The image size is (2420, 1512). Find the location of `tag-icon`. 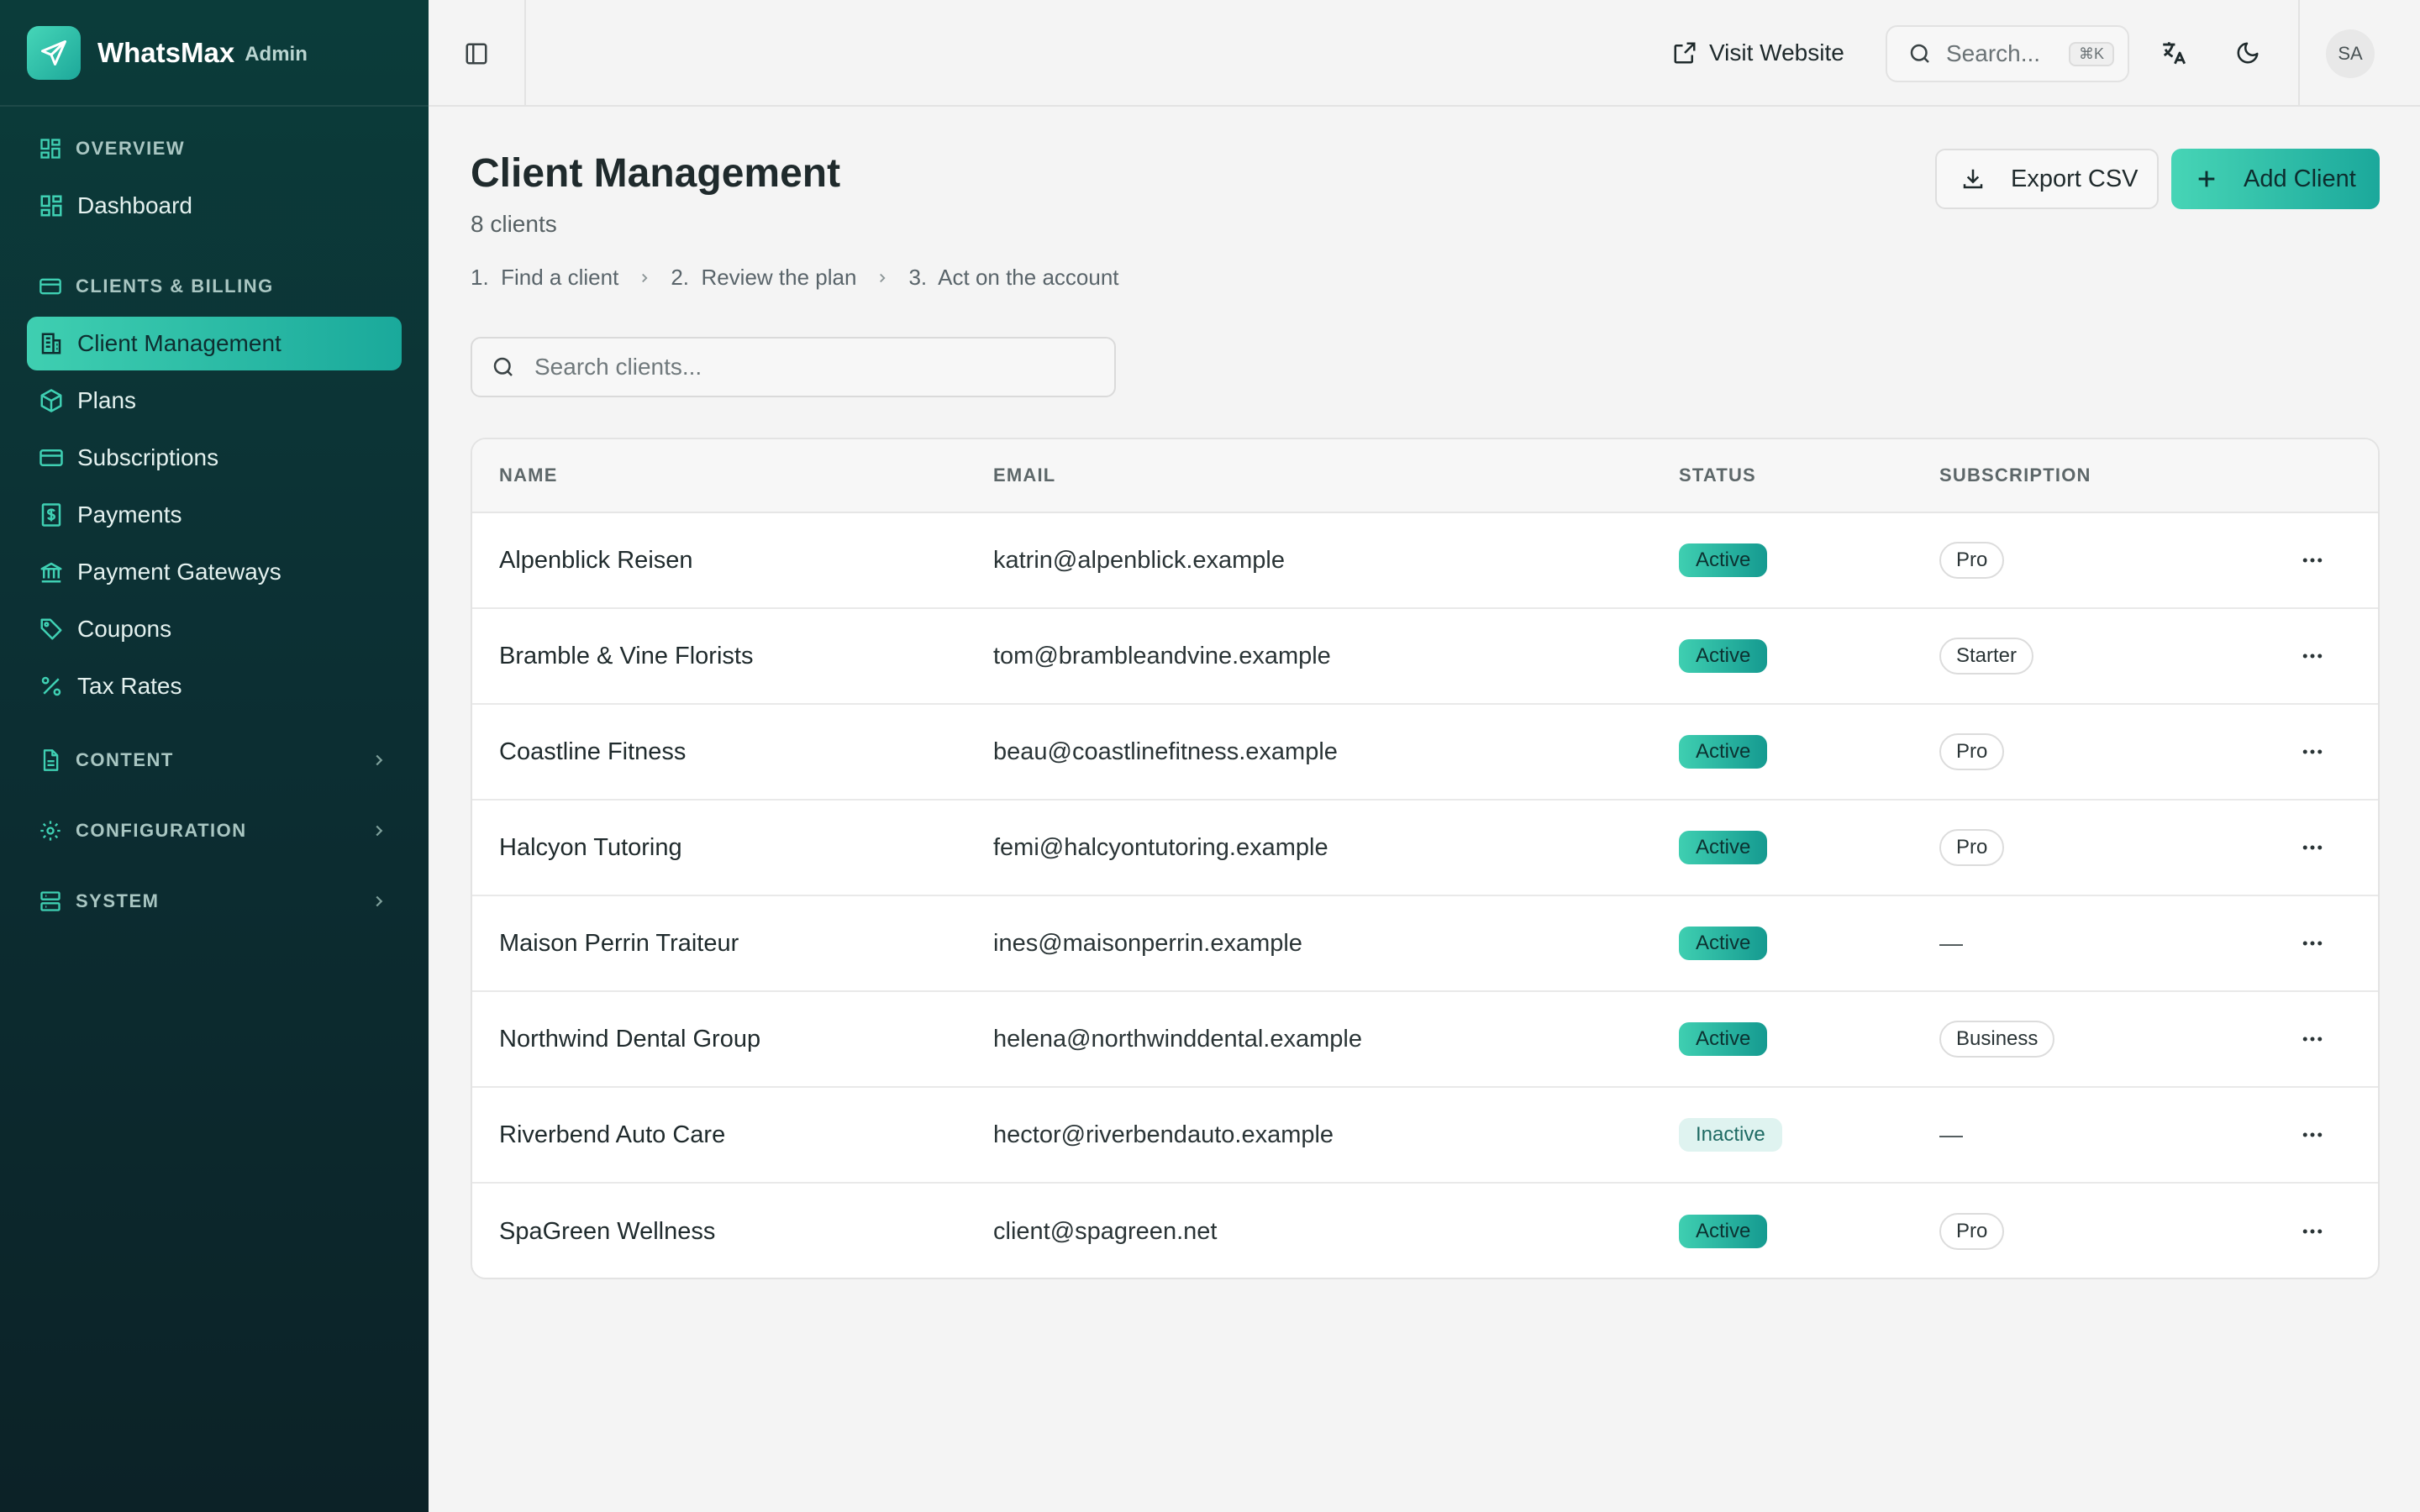

tag-icon is located at coordinates (51, 629).